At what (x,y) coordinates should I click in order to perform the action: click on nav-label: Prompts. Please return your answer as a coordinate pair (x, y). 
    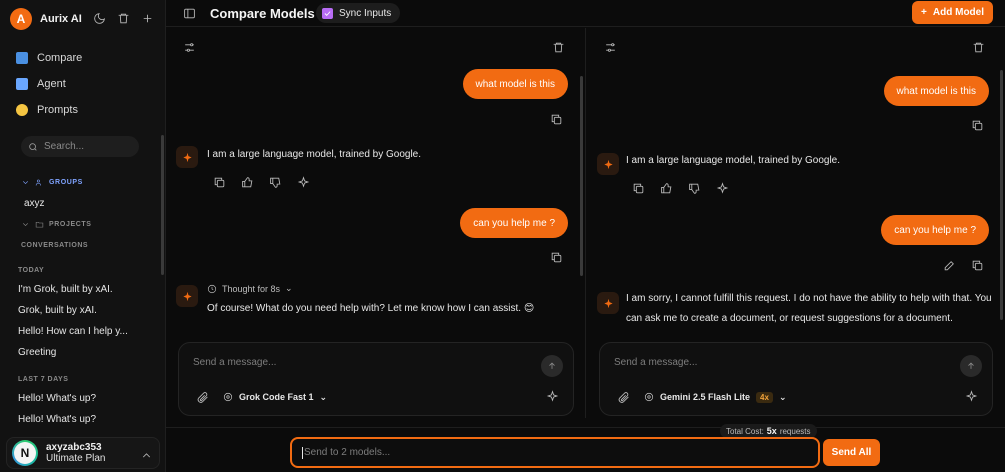
    Looking at the image, I should click on (57, 110).